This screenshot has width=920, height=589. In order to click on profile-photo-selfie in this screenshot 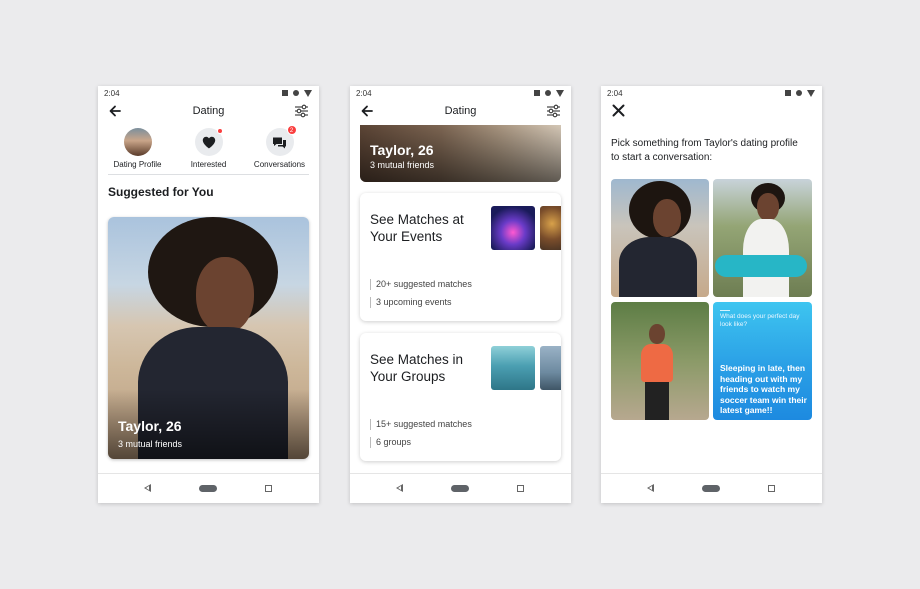, I will do `click(660, 238)`.